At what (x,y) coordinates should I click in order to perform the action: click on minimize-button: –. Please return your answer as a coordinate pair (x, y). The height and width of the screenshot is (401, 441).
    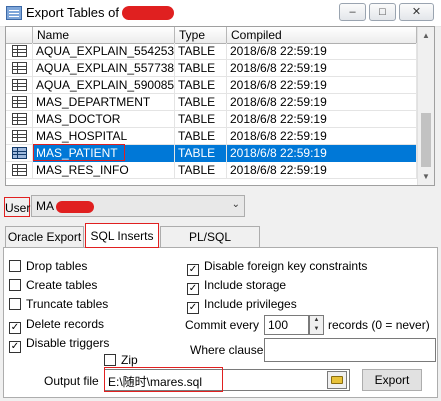
    Looking at the image, I should click on (352, 12).